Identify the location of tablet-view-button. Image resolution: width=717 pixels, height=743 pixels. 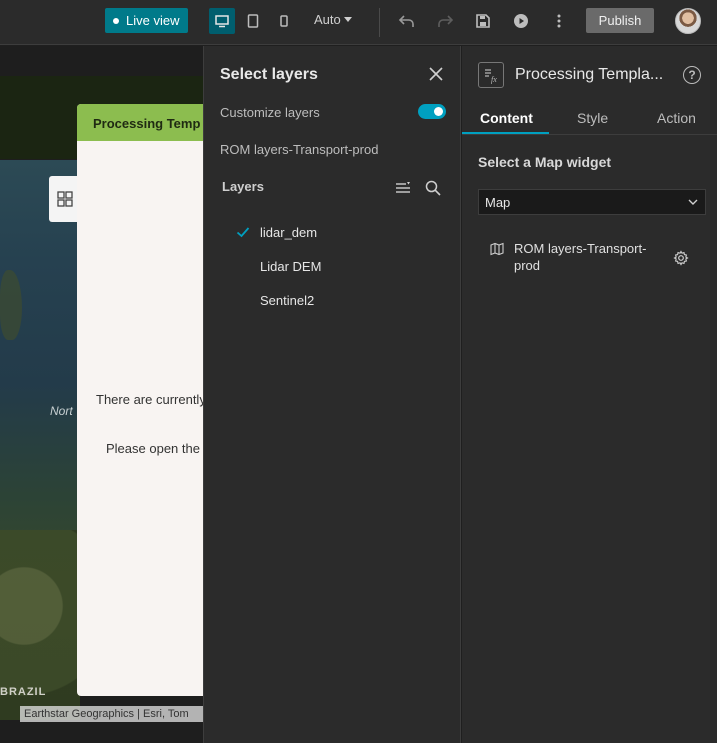
(253, 21).